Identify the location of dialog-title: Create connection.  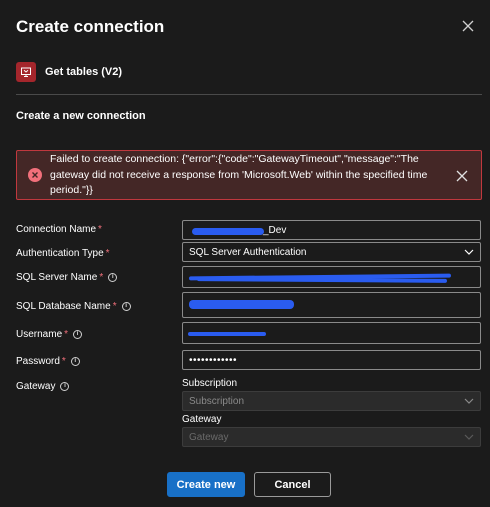
(90, 26).